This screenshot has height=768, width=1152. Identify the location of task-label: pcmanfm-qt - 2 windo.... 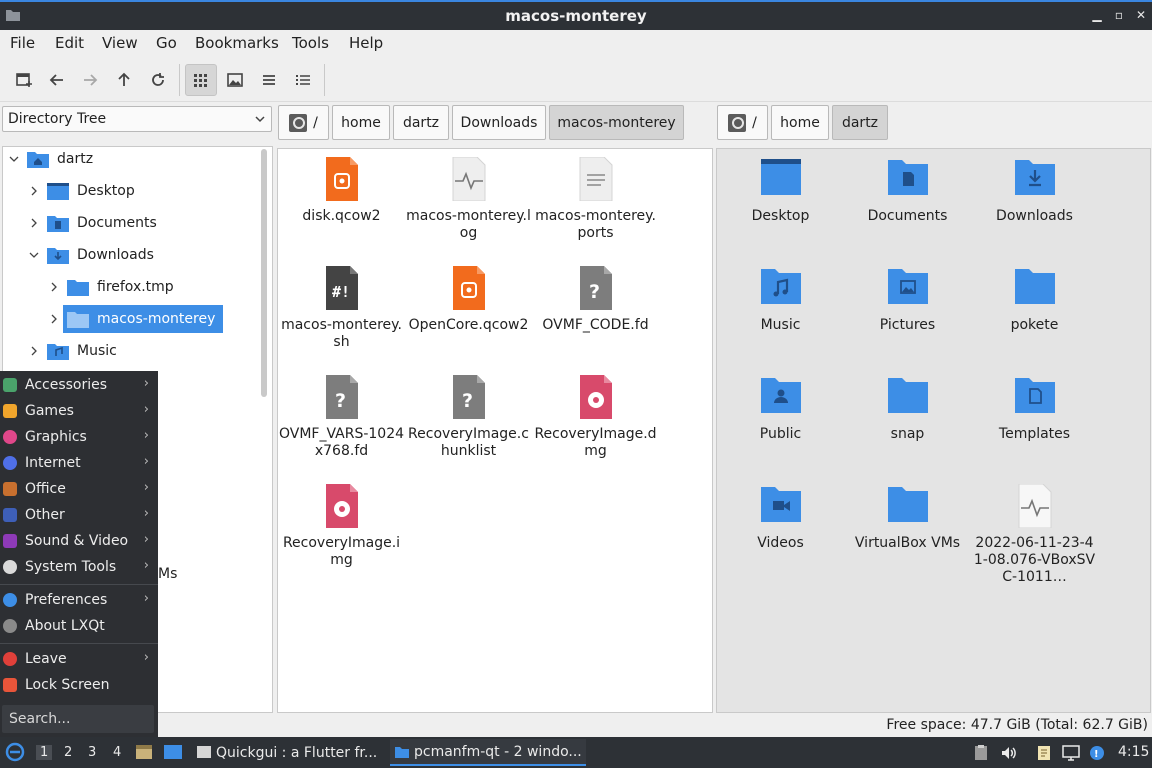
(498, 751).